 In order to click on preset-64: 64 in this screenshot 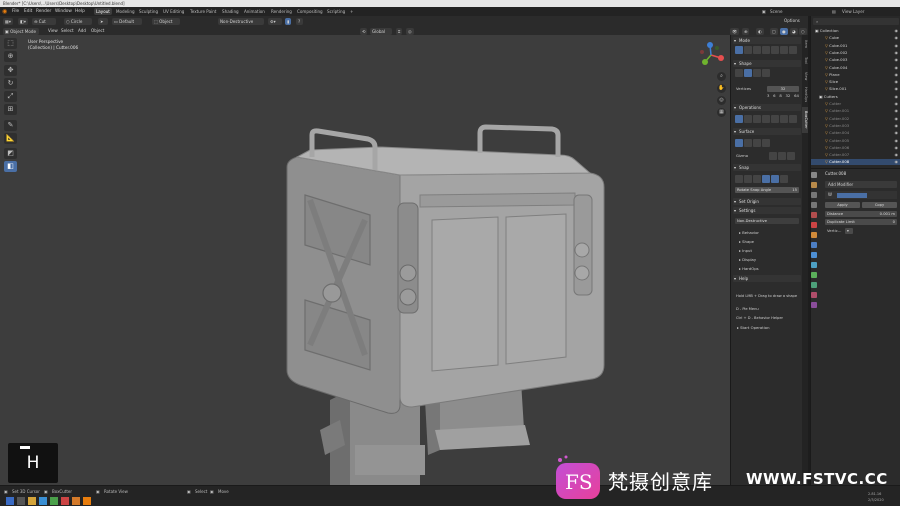, I will do `click(796, 96)`.